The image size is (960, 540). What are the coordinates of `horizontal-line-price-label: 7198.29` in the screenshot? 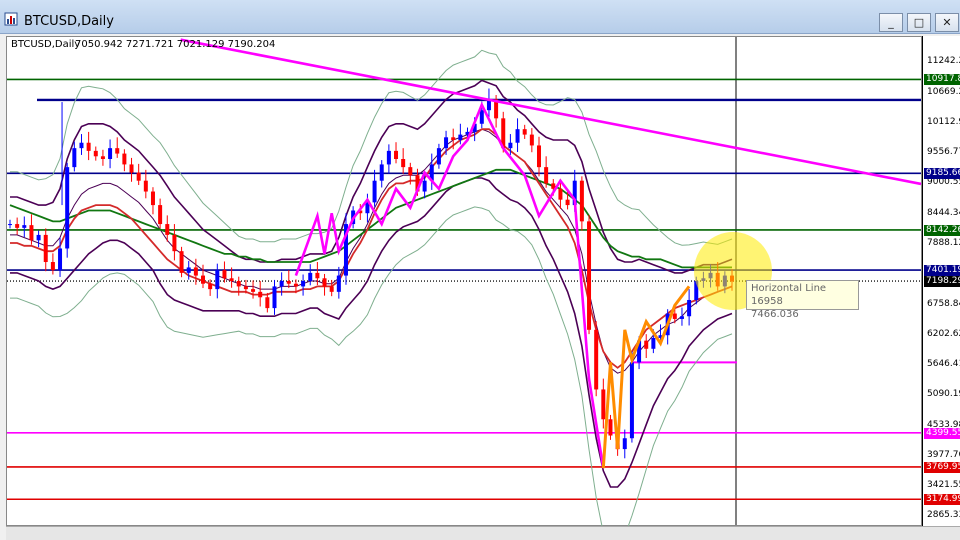 It's located at (942, 282).